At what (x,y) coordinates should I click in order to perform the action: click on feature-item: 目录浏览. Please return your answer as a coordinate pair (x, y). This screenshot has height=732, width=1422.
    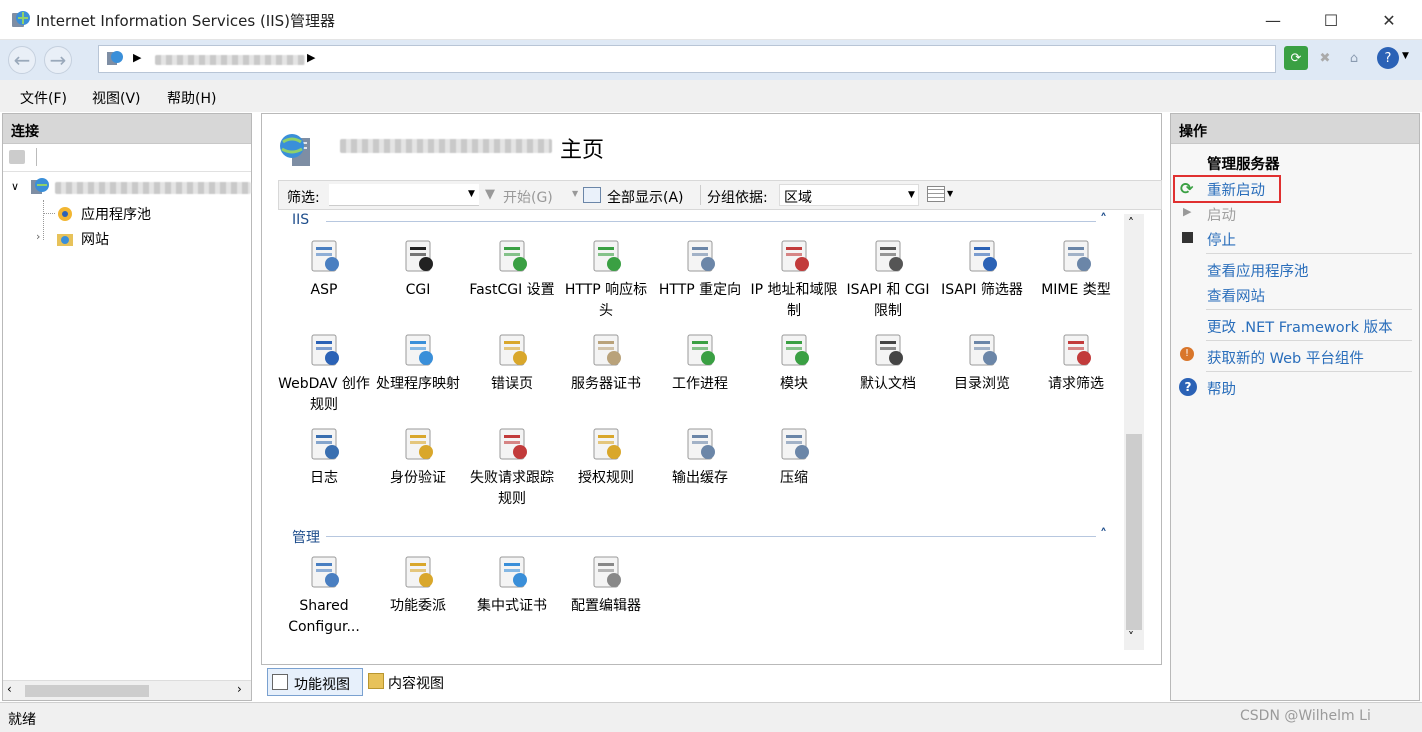
    Looking at the image, I should click on (982, 363).